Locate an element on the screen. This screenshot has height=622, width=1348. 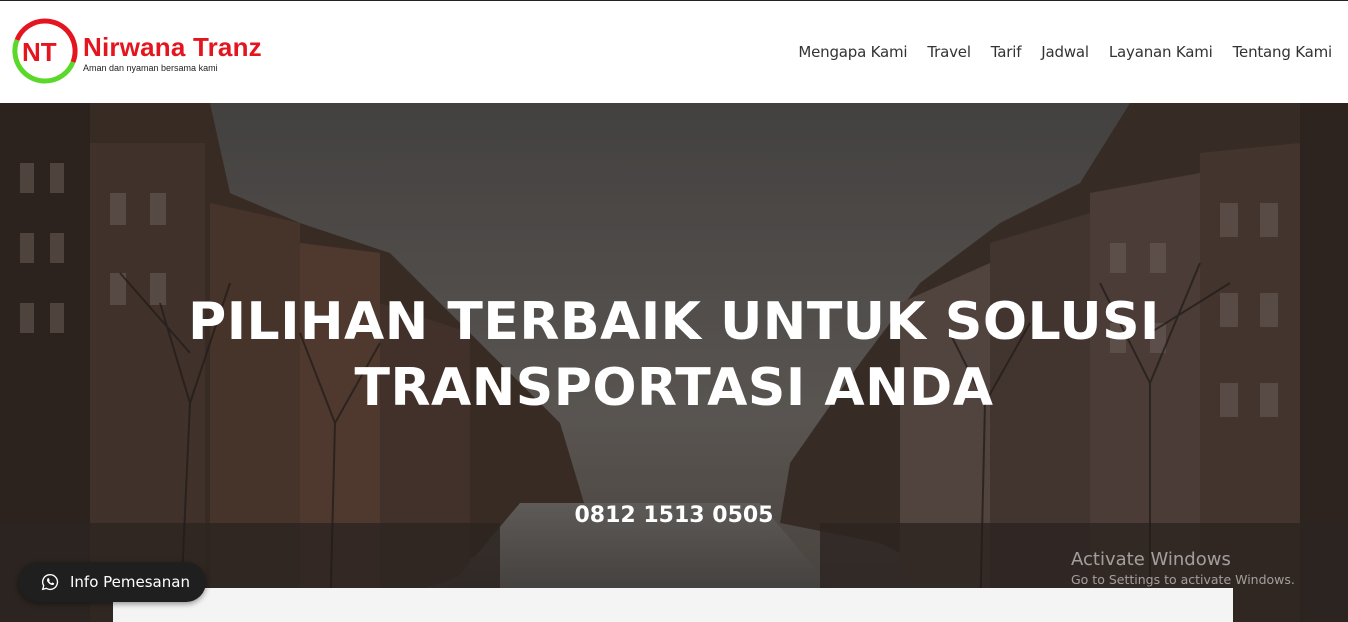
whatsapp-button-label: Info Pemesanan is located at coordinates (130, 582).